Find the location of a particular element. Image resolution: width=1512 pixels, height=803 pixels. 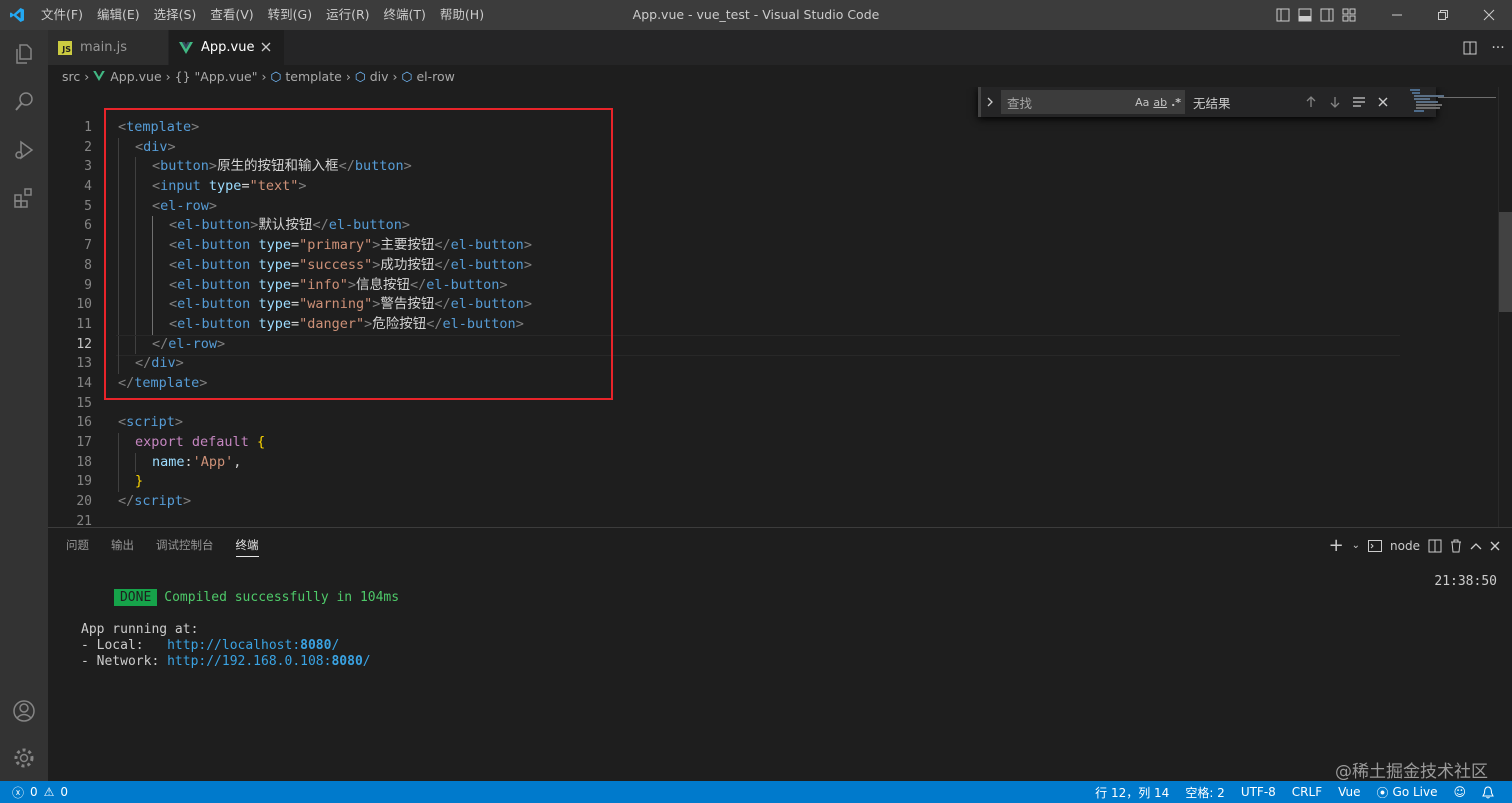

title-controls is located at coordinates (1392, 15).